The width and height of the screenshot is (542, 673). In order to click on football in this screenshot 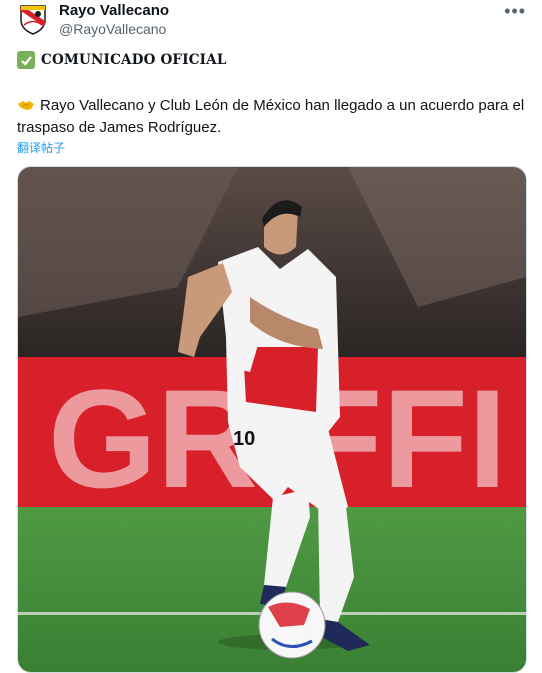, I will do `click(292, 625)`.